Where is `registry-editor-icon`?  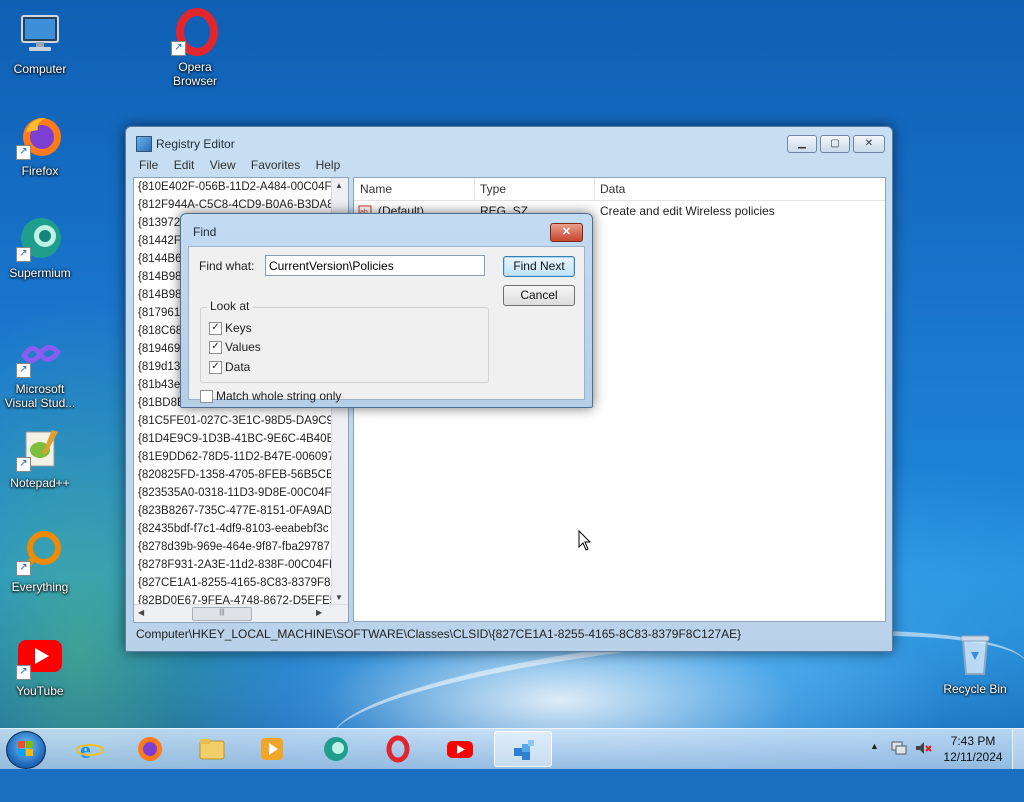
registry-editor-icon is located at coordinates (524, 750).